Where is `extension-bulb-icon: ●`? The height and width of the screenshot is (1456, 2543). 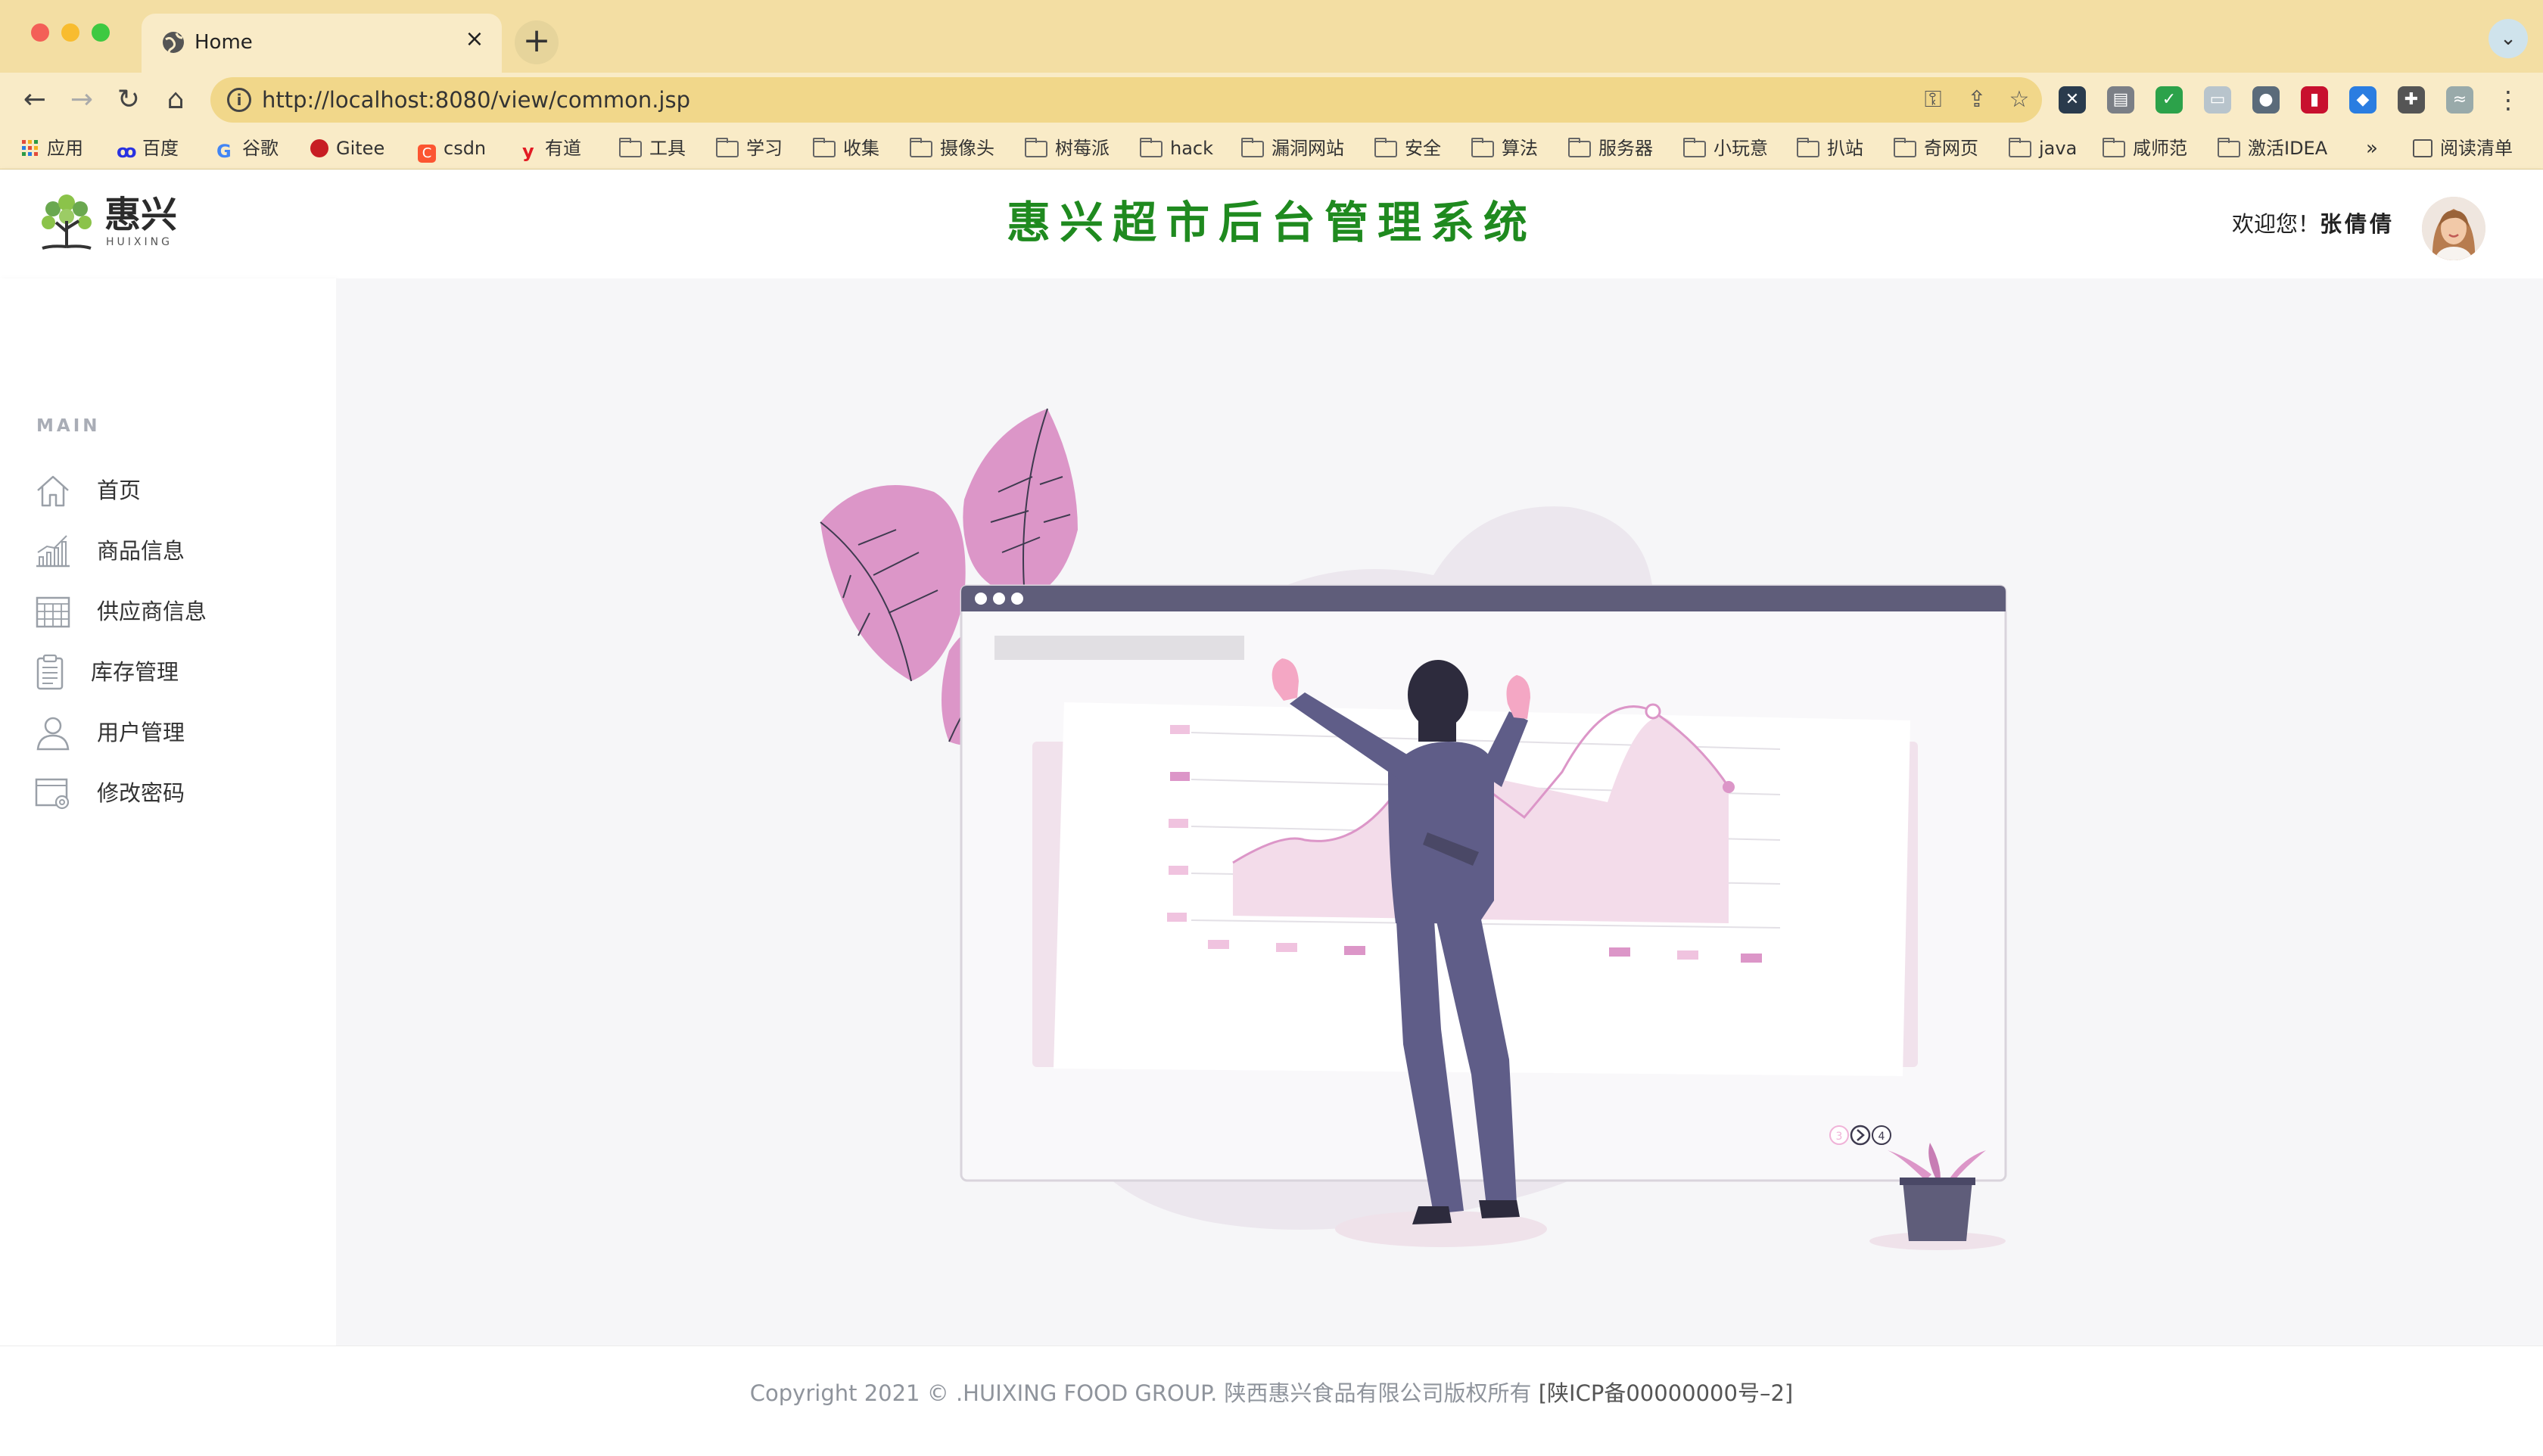
extension-bulb-icon: ● is located at coordinates (2266, 100).